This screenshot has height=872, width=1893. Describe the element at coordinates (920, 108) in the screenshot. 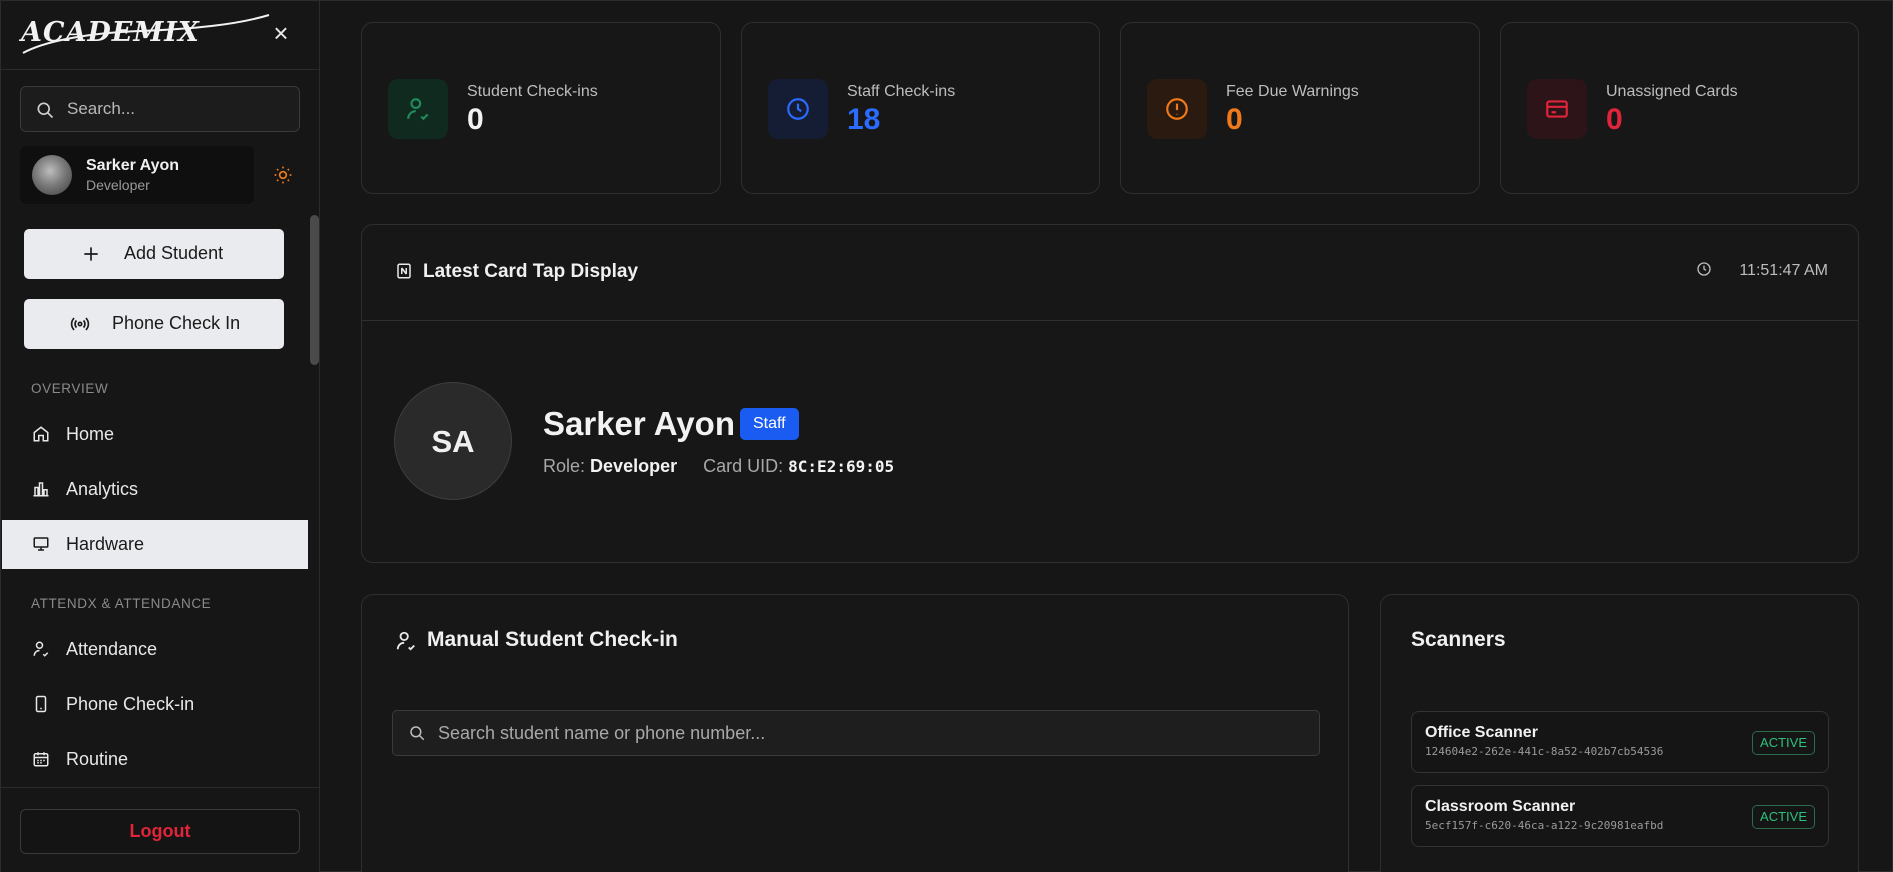

I see `stat-card-staff-checkins: Staff Check-ins 18` at that location.